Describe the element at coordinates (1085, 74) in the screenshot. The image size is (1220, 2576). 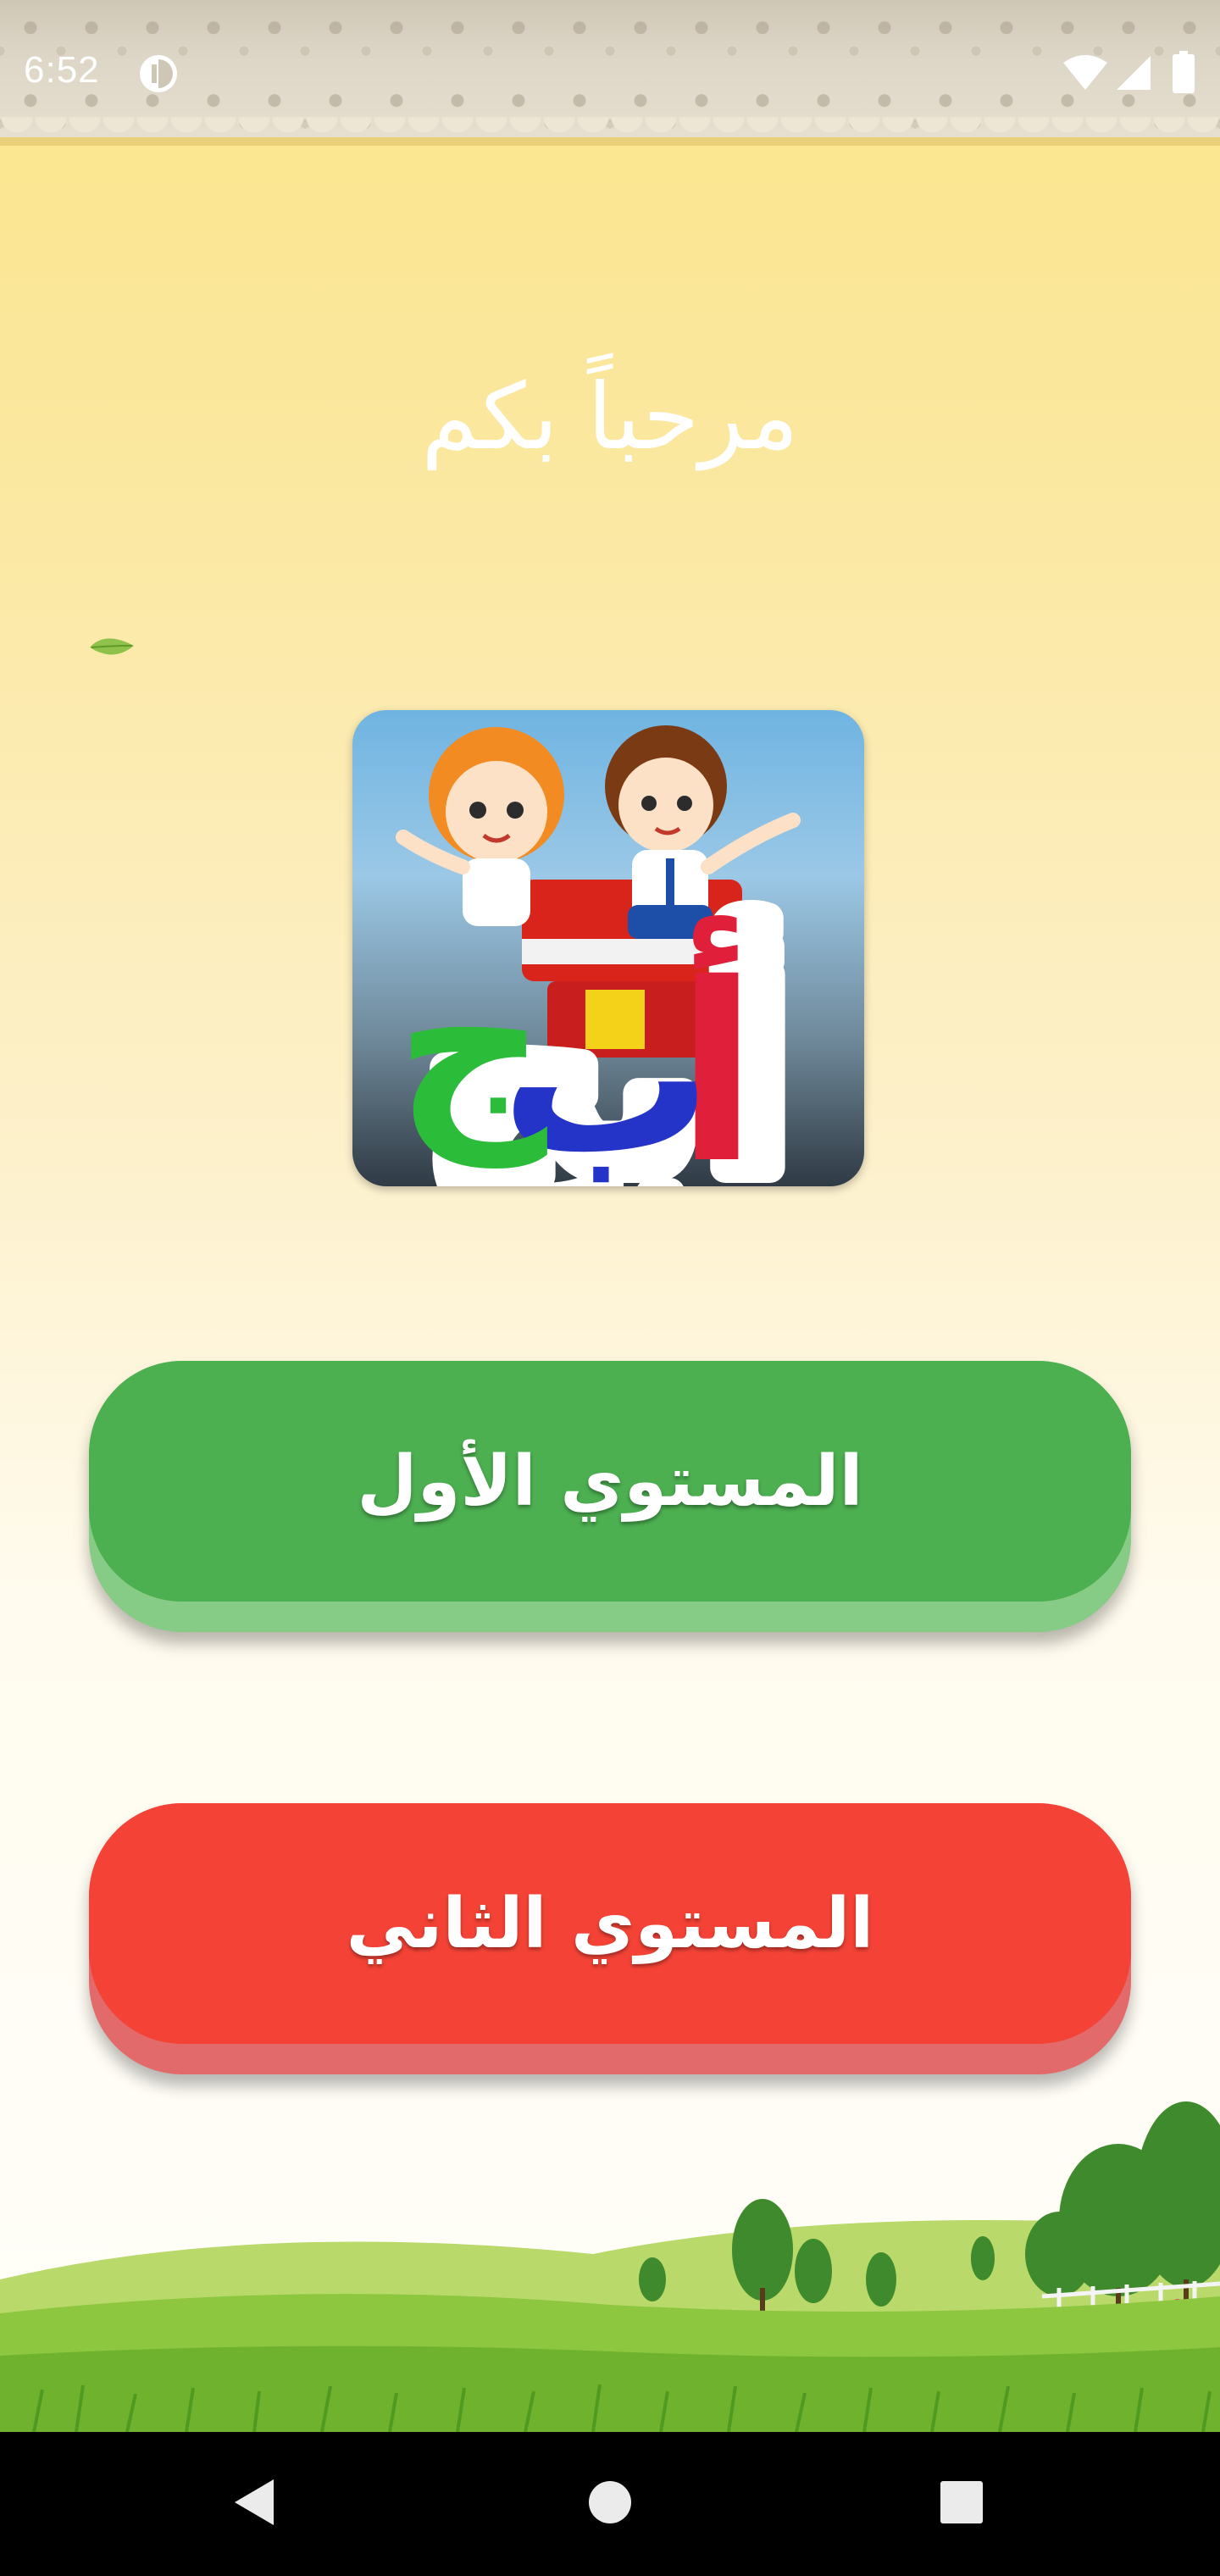
I see `wifi-icon` at that location.